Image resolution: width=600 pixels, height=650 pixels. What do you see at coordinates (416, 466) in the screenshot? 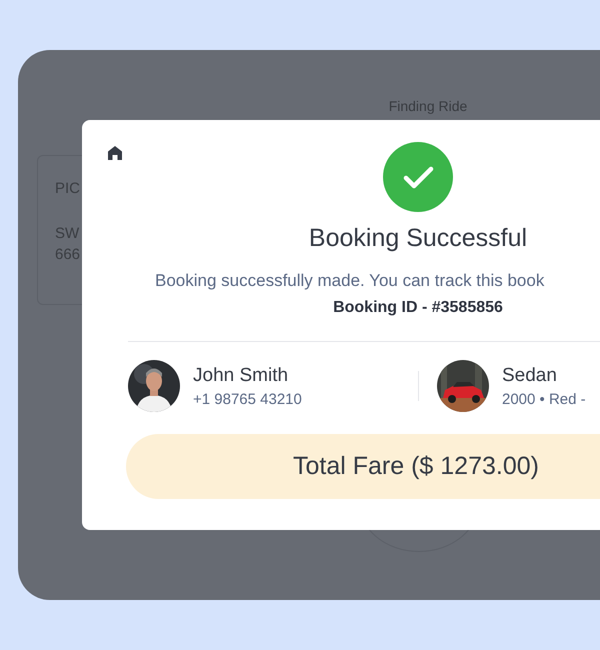
I see `total-fare: Total Fare ($ 1273.00)` at bounding box center [416, 466].